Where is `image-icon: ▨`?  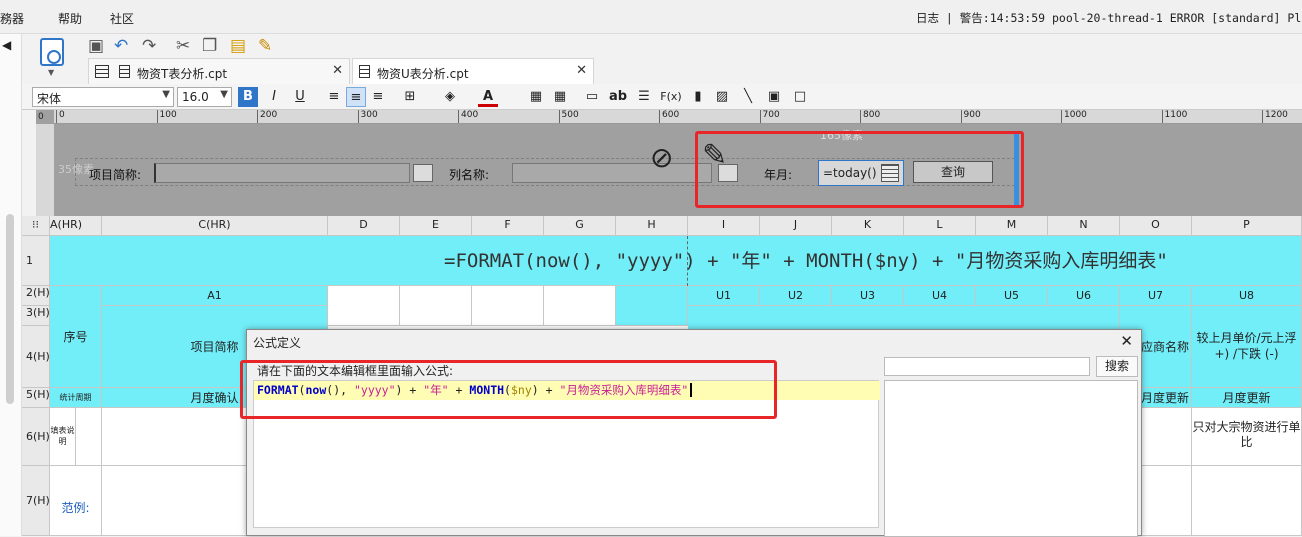
image-icon: ▨ is located at coordinates (722, 97).